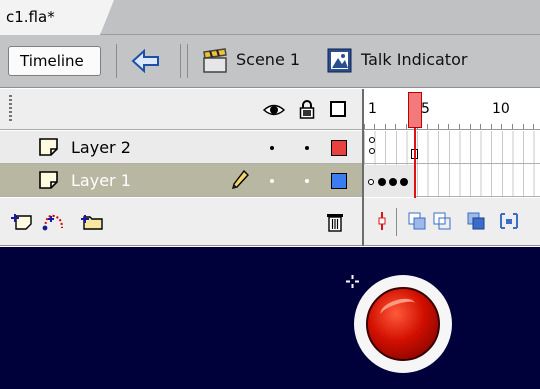 The height and width of the screenshot is (389, 540). Describe the element at coordinates (415, 110) in the screenshot. I see `playhead` at that location.